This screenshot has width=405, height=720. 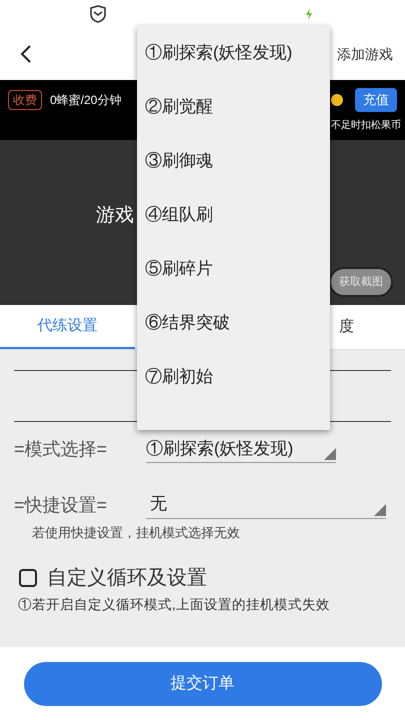 I want to click on mode-label: =模式选择=, so click(x=61, y=449).